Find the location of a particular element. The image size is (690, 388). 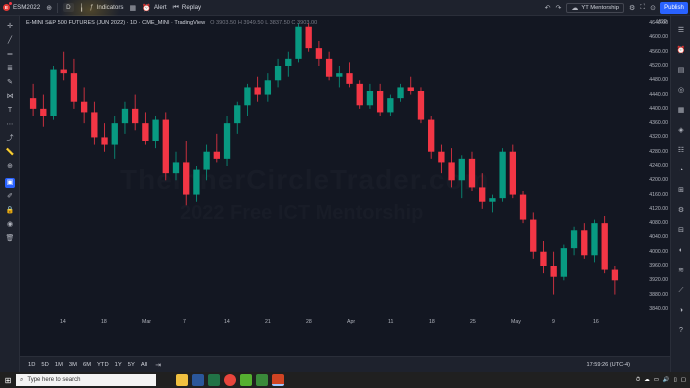

streams-icon: ◔ is located at coordinates (681, 171).